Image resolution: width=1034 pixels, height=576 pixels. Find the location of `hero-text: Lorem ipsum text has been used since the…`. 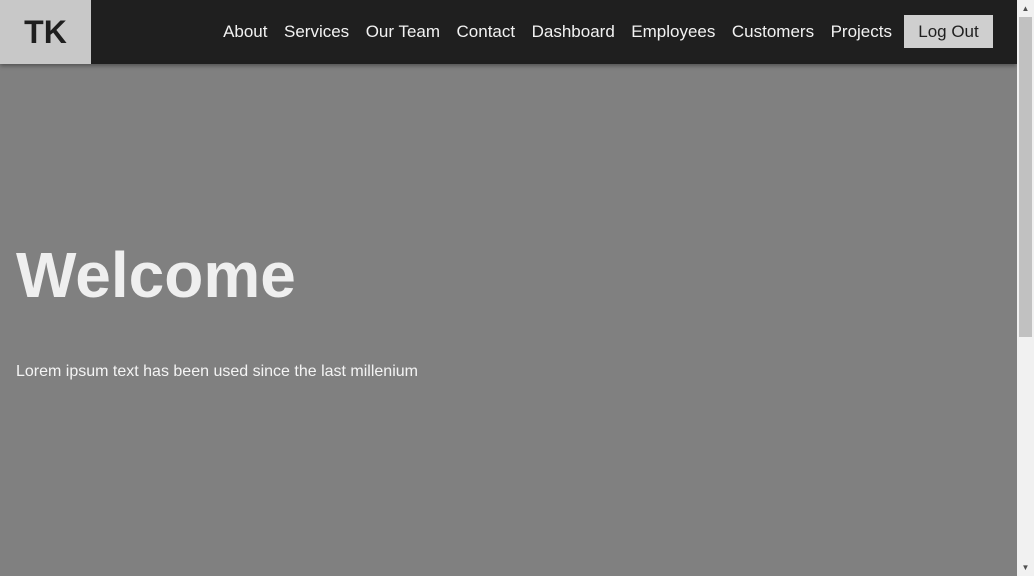

hero-text: Lorem ipsum text has been used since the… is located at coordinates (217, 371).